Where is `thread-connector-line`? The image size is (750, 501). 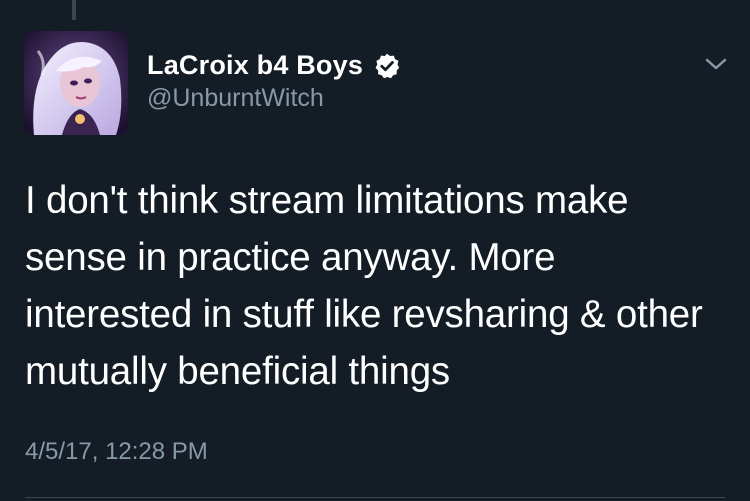
thread-connector-line is located at coordinates (74, 10).